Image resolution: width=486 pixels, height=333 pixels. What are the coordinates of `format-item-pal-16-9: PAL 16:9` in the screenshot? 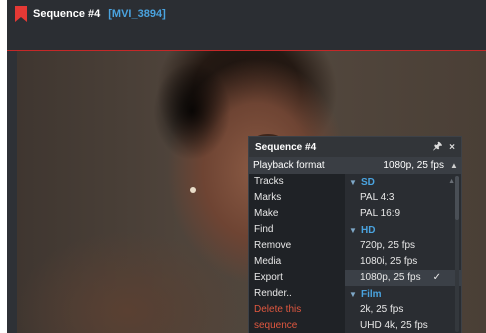 It's located at (403, 214).